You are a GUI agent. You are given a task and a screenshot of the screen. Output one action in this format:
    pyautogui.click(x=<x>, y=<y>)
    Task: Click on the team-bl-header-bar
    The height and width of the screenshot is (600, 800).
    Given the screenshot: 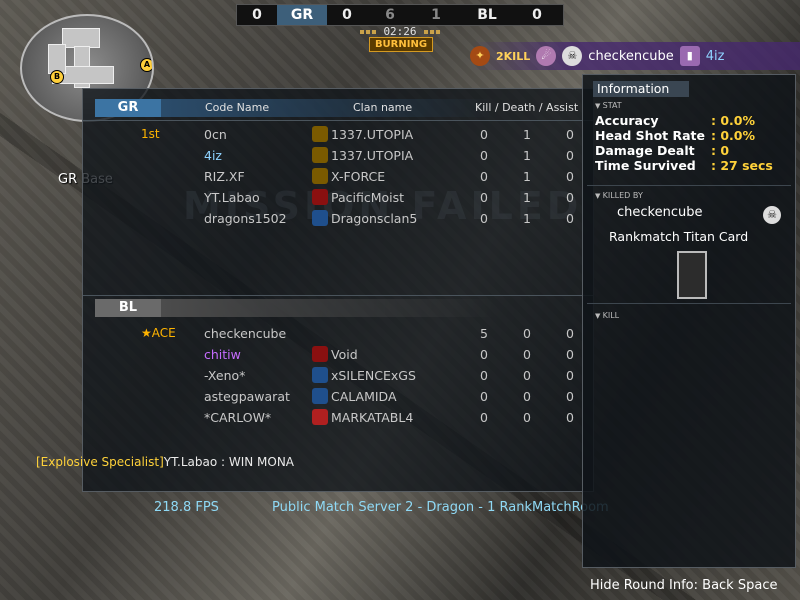 What is the action you would take?
    pyautogui.click(x=371, y=308)
    